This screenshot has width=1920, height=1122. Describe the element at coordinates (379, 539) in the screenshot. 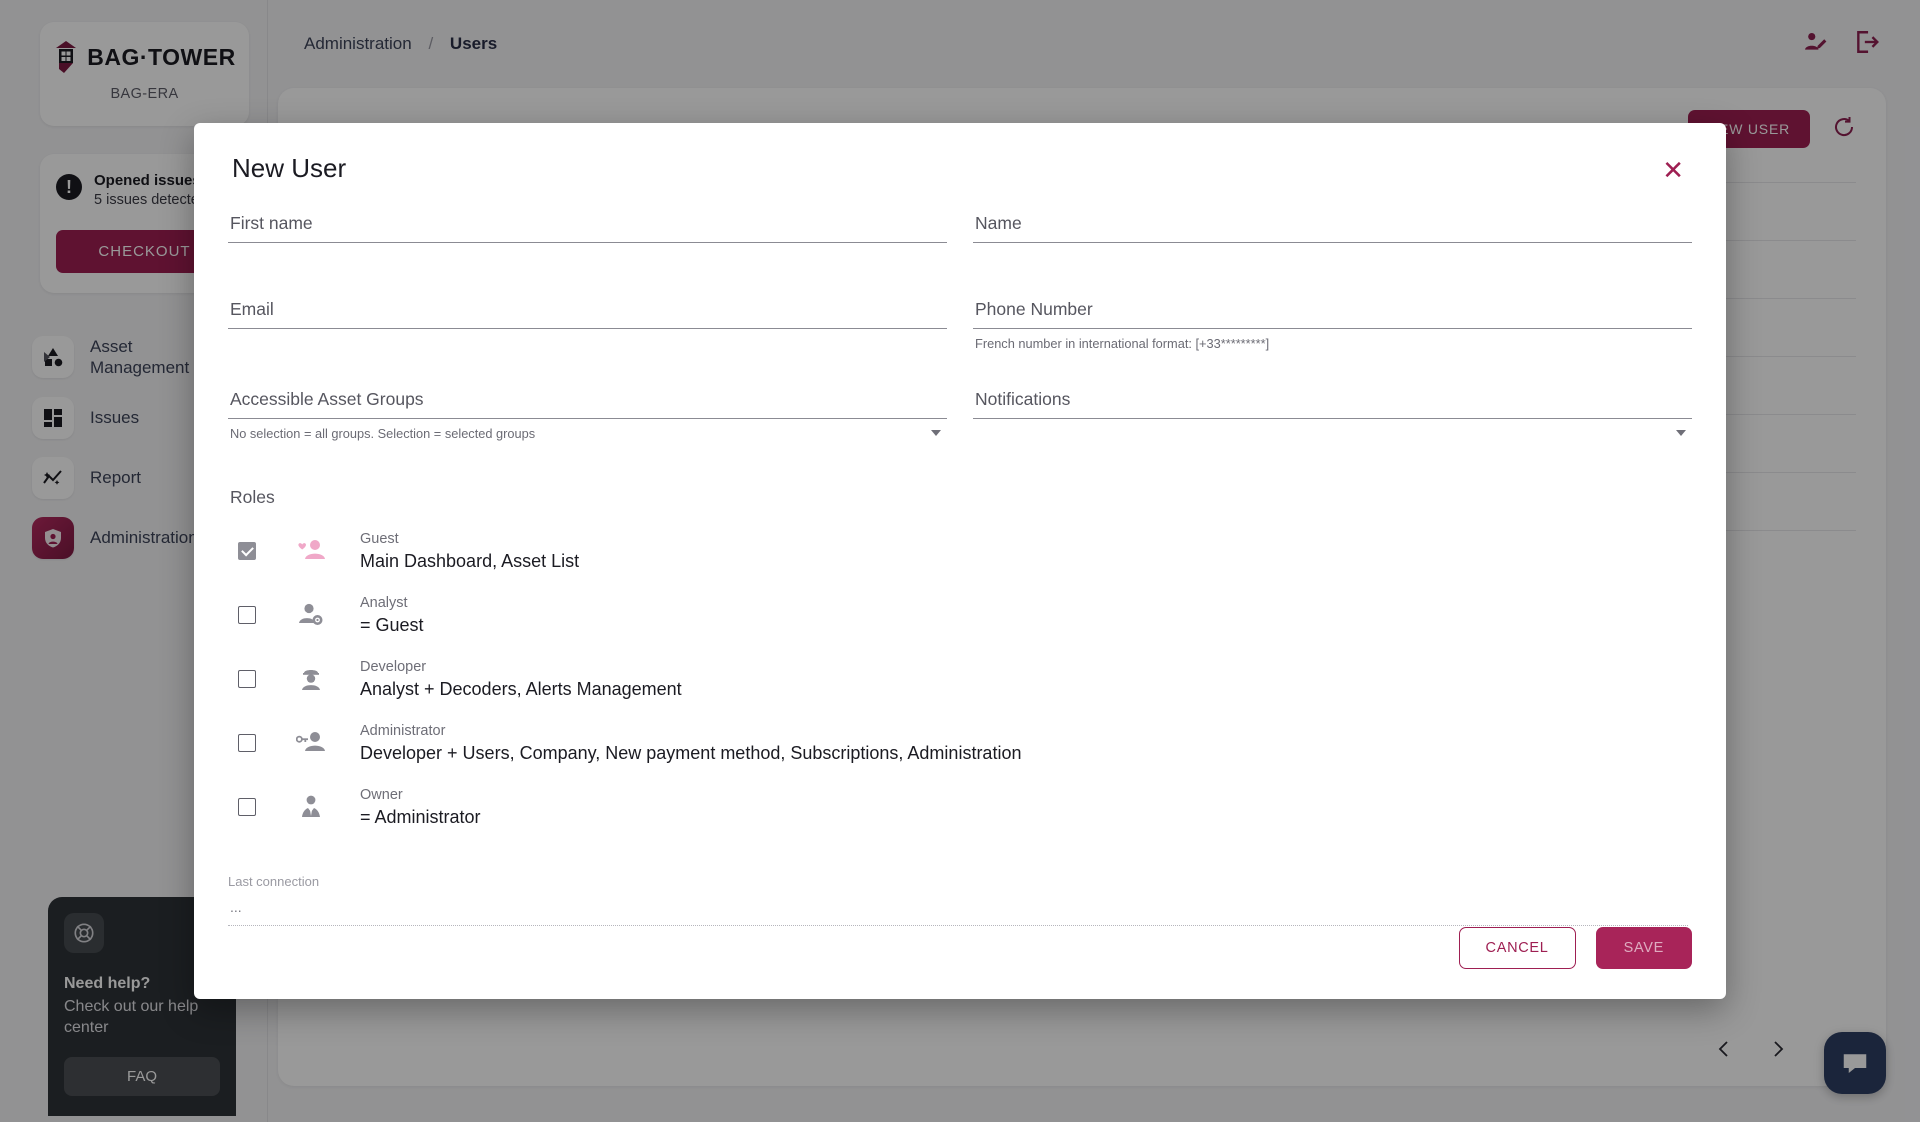

I see `role-name: Guest` at that location.